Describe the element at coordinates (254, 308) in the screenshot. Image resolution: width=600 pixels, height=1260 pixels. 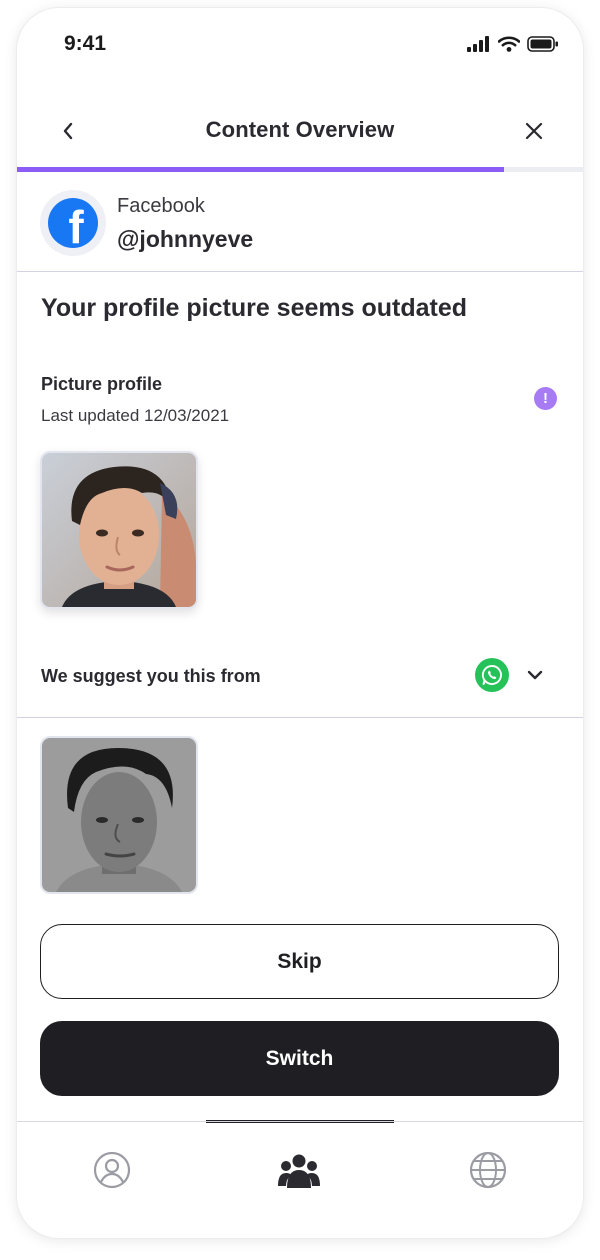
I see `headline: Your profile picture seems outdated` at that location.